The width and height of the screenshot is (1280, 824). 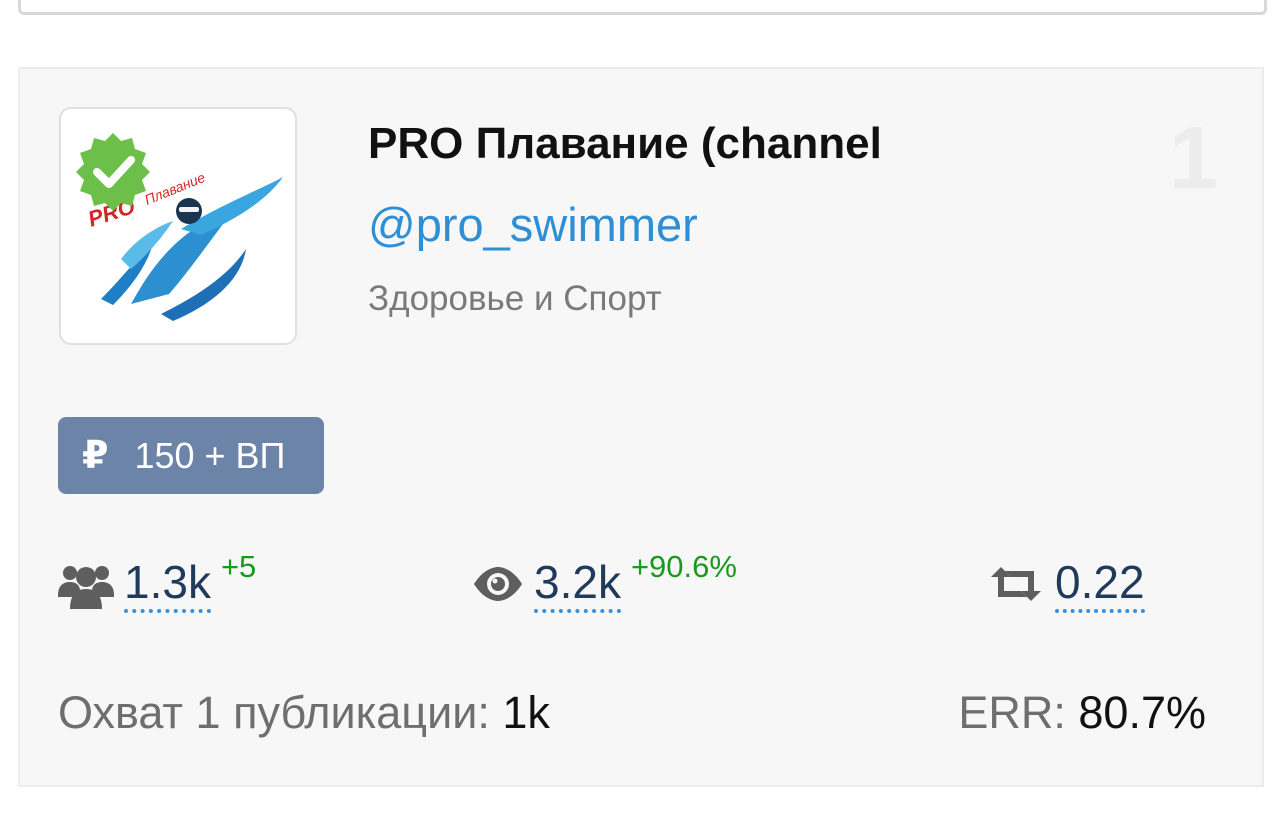 I want to click on price-badge: ₽ 150 + ВП, so click(x=191, y=455).